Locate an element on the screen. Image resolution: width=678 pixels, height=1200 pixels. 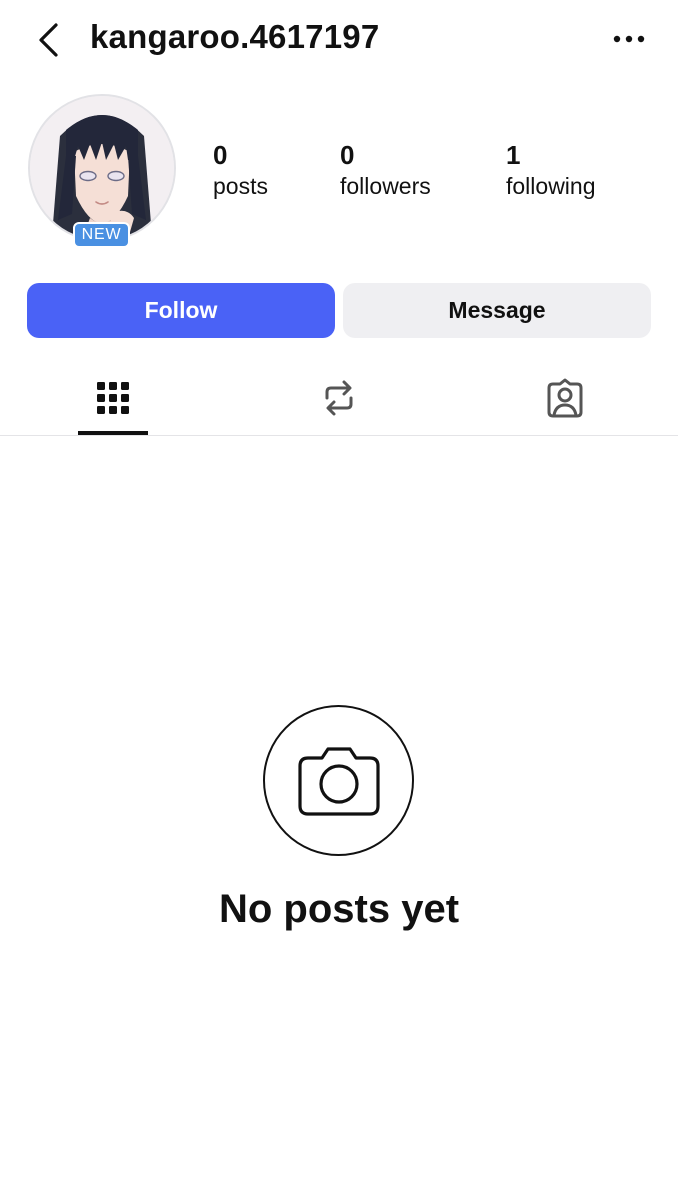
new-account-badge: NEW is located at coordinates (101, 235).